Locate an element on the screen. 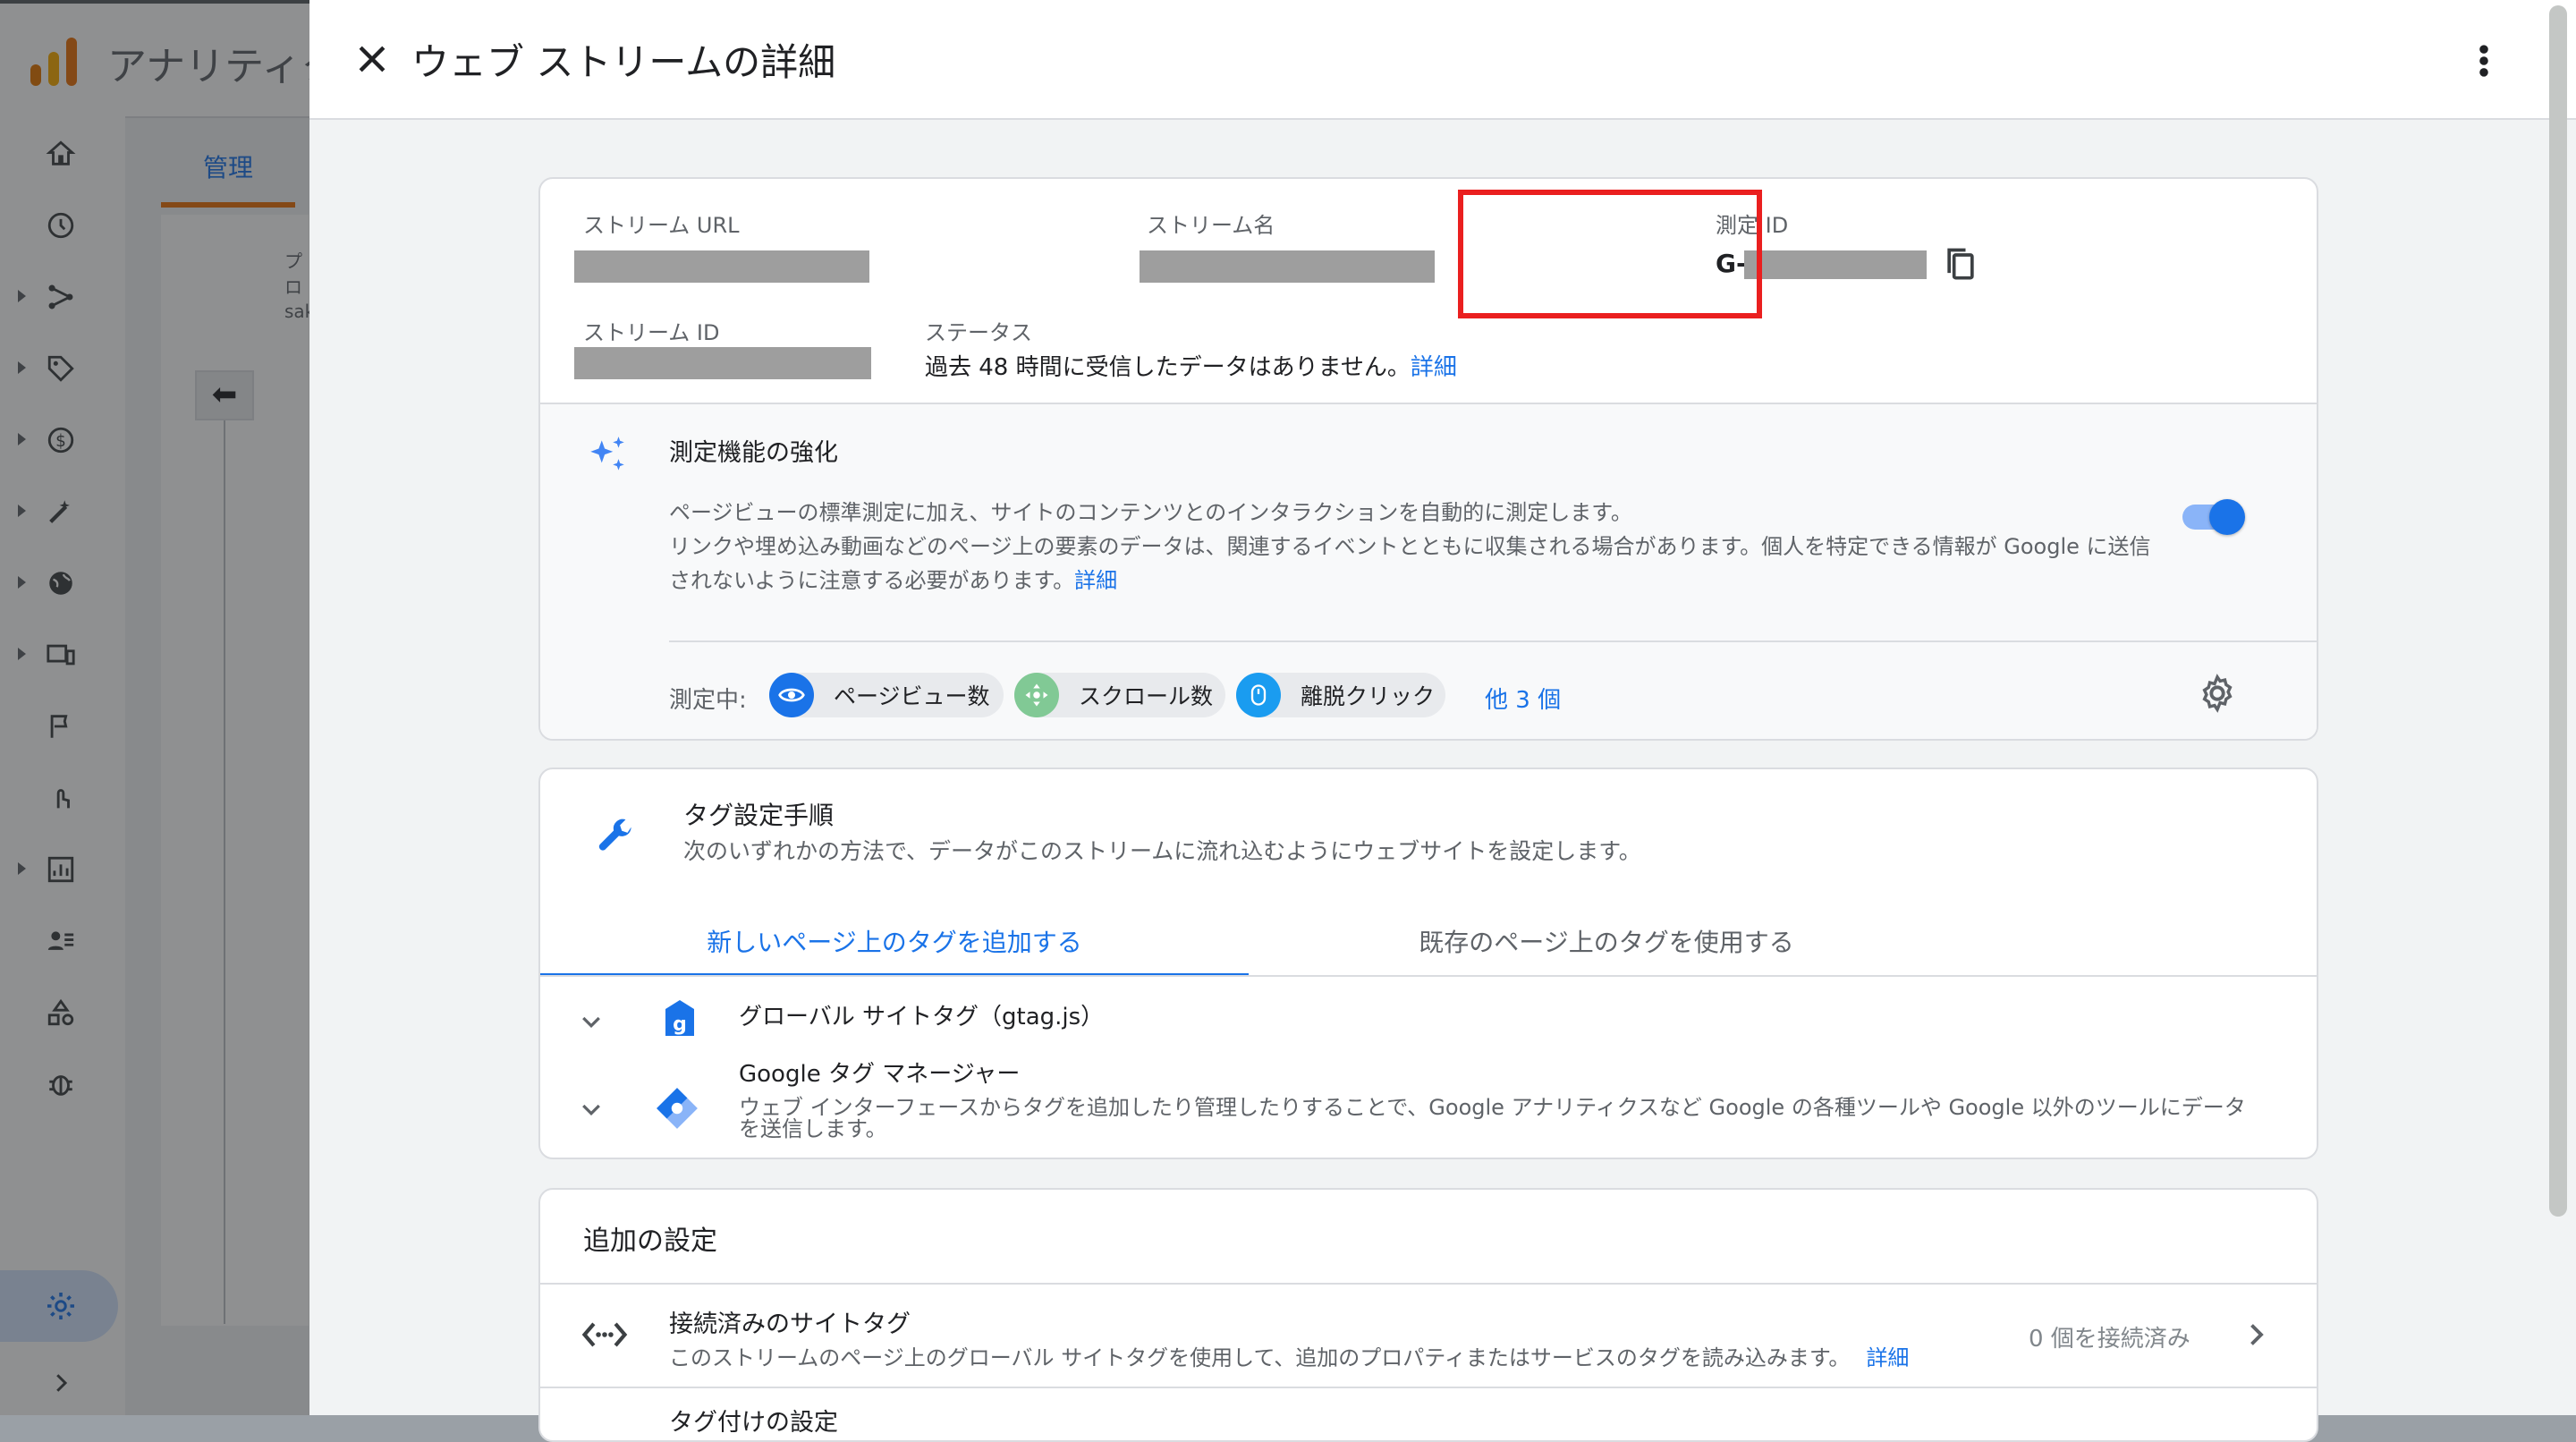 The height and width of the screenshot is (1442, 2576). status-label: ステータス is located at coordinates (978, 332).